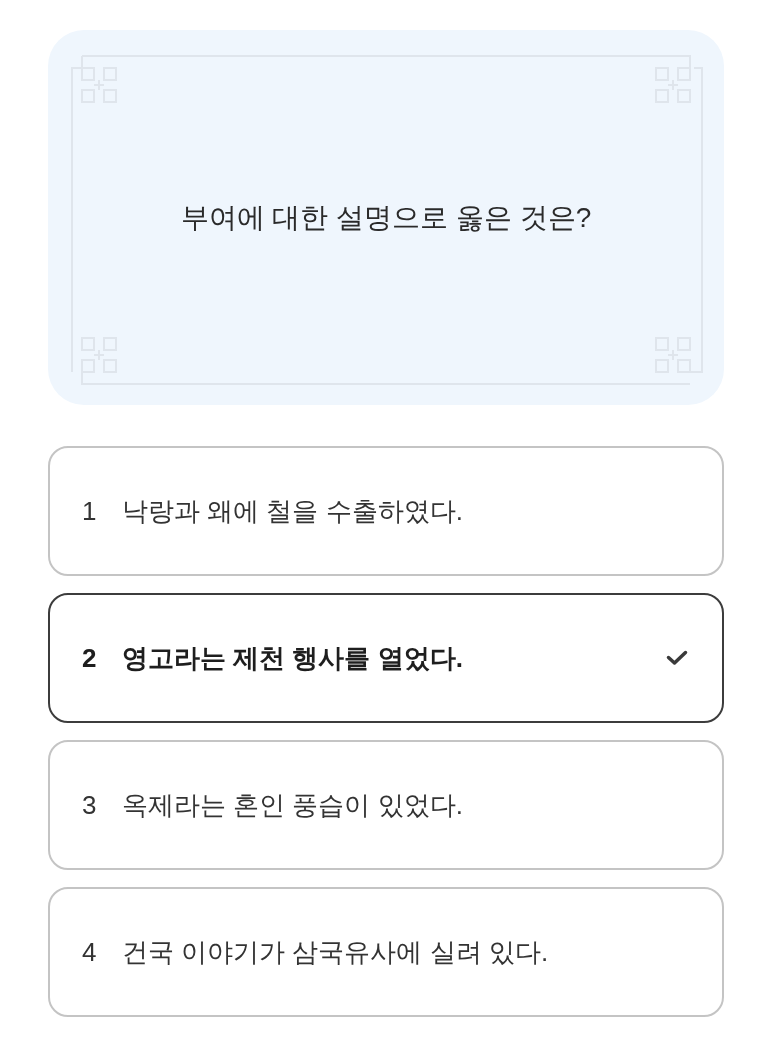  Describe the element at coordinates (90, 511) in the screenshot. I see `option-number: 1` at that location.